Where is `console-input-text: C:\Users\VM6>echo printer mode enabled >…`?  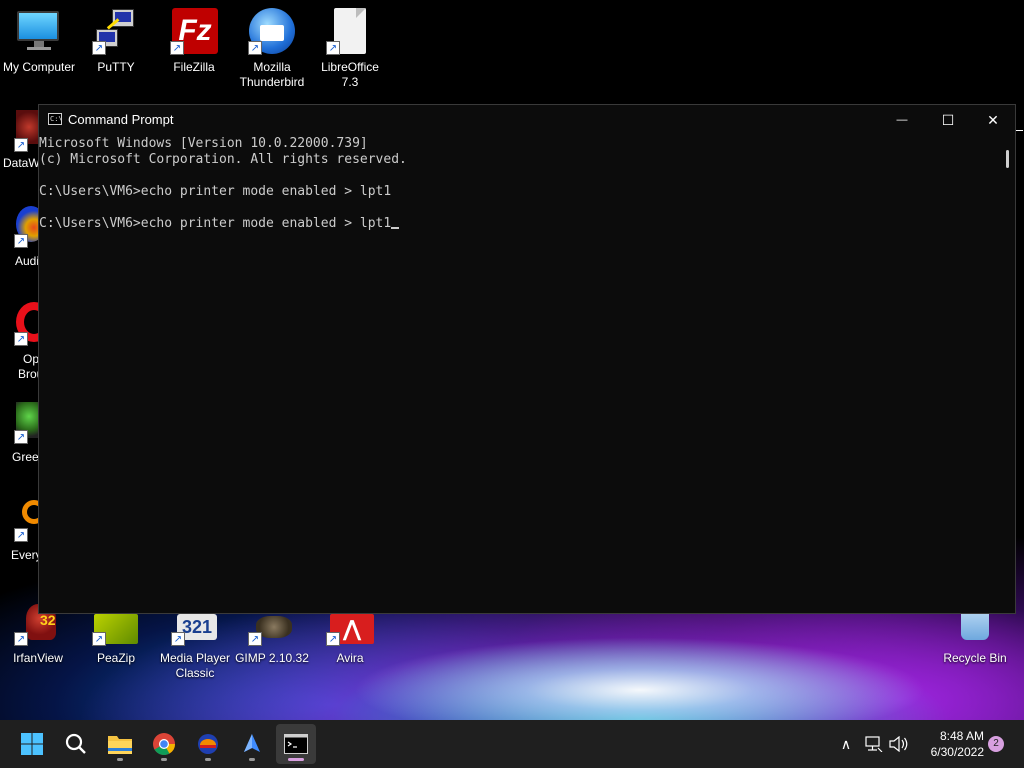
console-input-text: C:\Users\VM6>echo printer mode enabled >… is located at coordinates (215, 223).